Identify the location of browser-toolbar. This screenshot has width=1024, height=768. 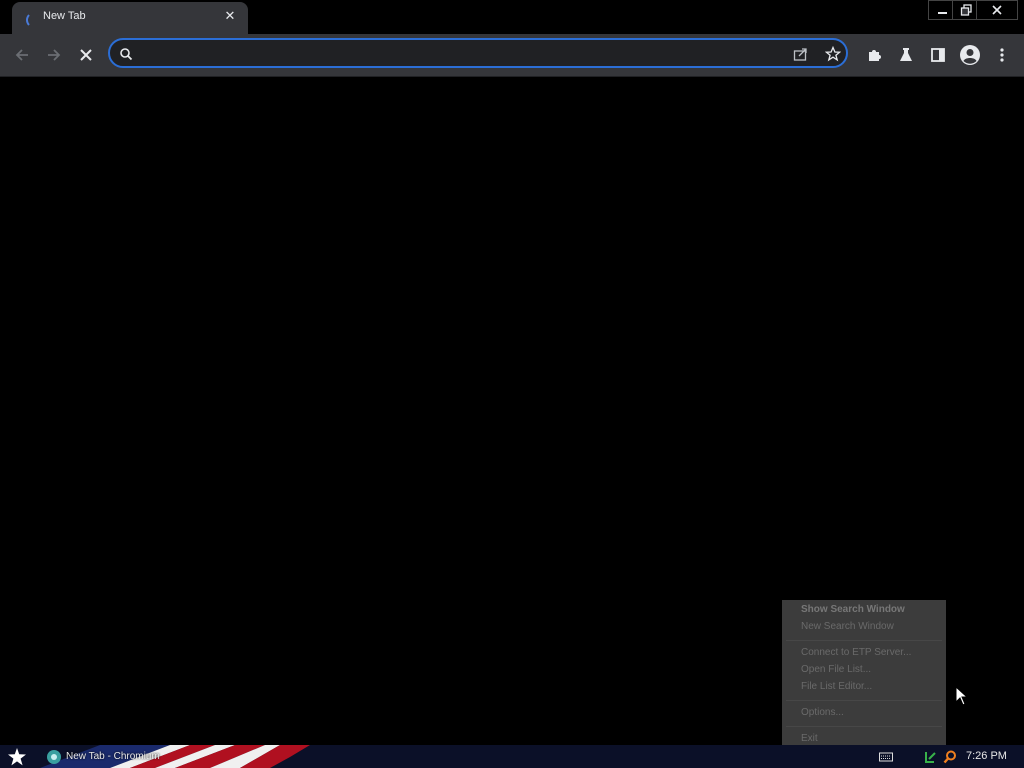
(512, 55).